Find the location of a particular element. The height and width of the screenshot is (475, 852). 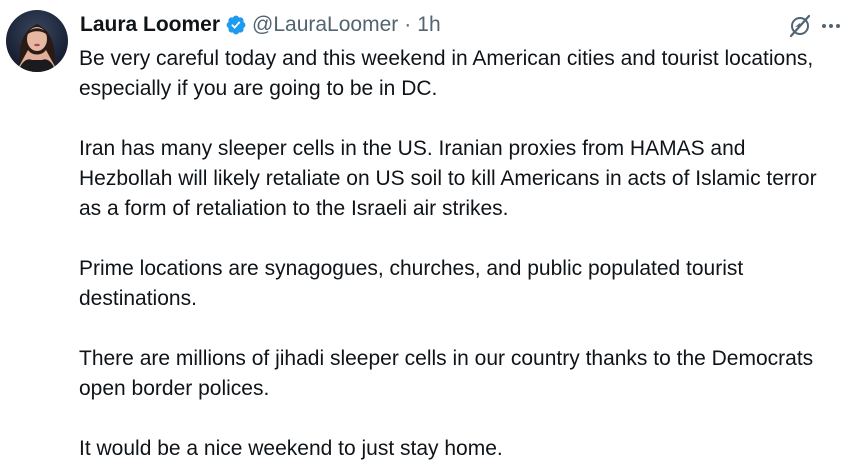

tweet-header: Laura Loomer @LauraLoomer · 1h is located at coordinates (260, 25).